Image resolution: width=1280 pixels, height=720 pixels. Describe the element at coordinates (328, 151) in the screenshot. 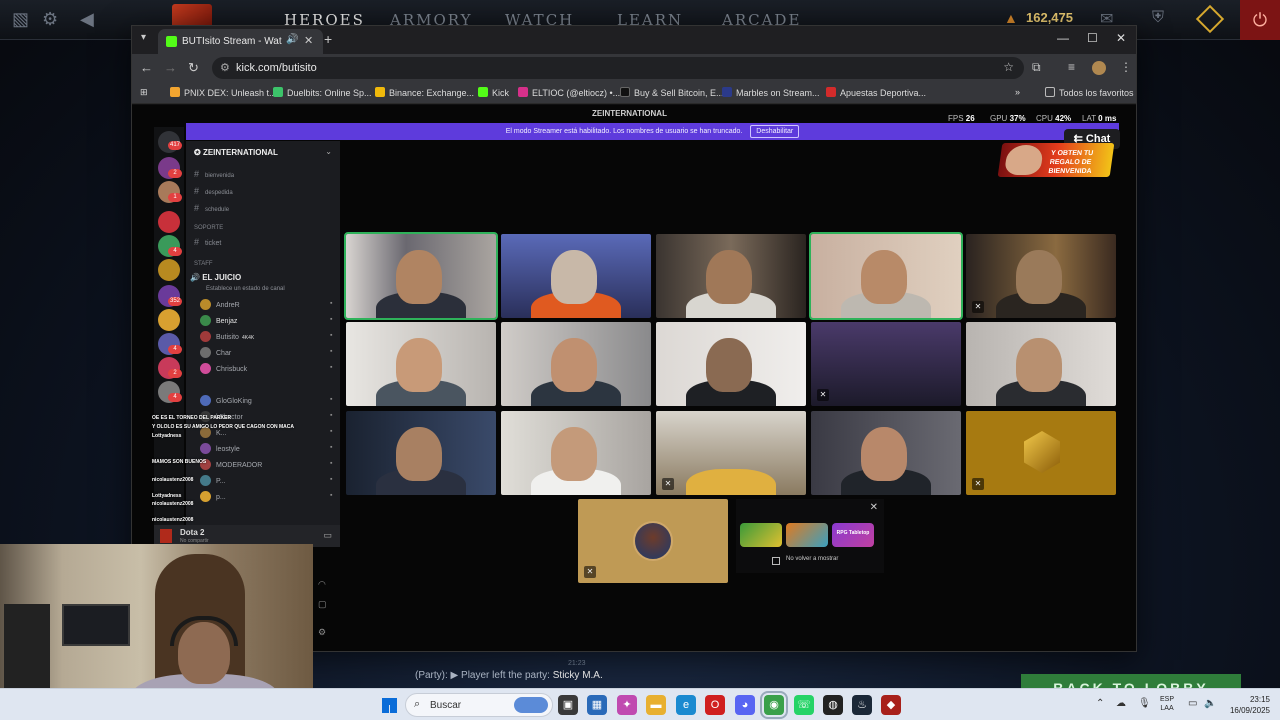

I see `chevron-down-icon: ⌄` at that location.